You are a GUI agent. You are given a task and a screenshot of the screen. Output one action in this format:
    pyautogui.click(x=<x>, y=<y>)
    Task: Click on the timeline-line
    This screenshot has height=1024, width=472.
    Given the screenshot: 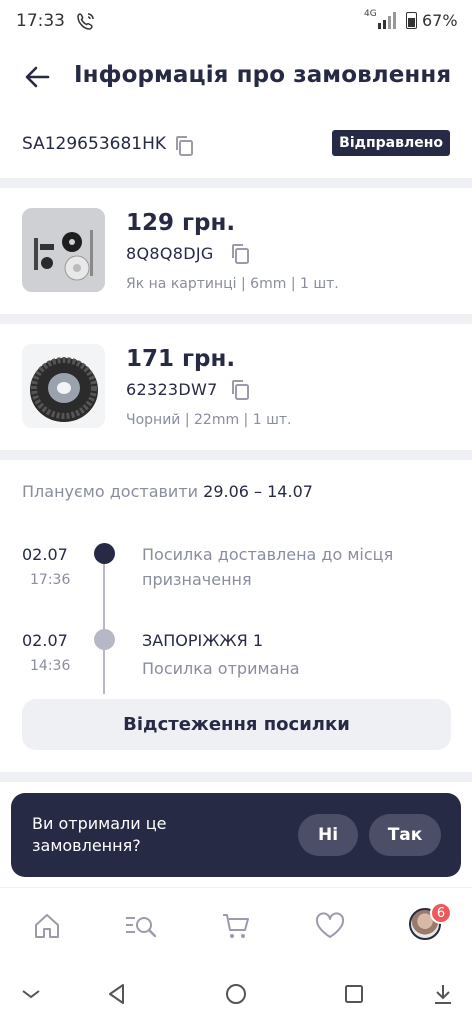 What is the action you would take?
    pyautogui.click(x=104, y=624)
    